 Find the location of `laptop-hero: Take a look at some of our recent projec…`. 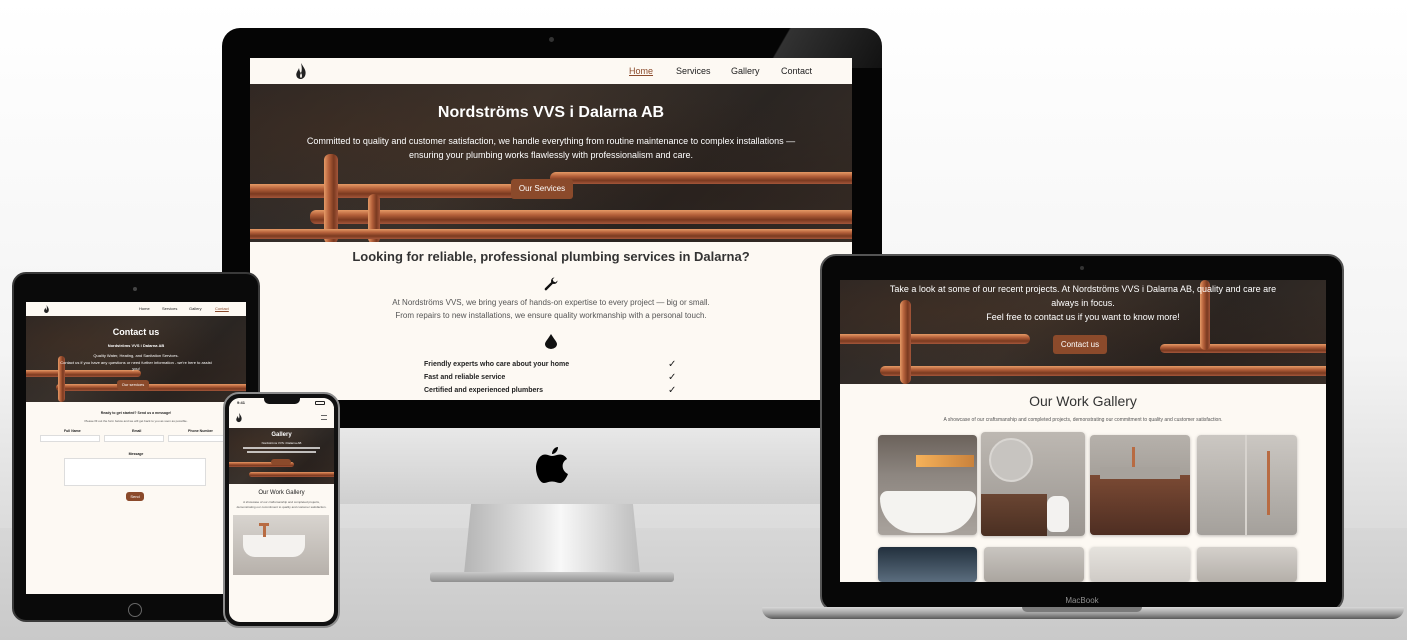

laptop-hero: Take a look at some of our recent projec… is located at coordinates (1083, 332).